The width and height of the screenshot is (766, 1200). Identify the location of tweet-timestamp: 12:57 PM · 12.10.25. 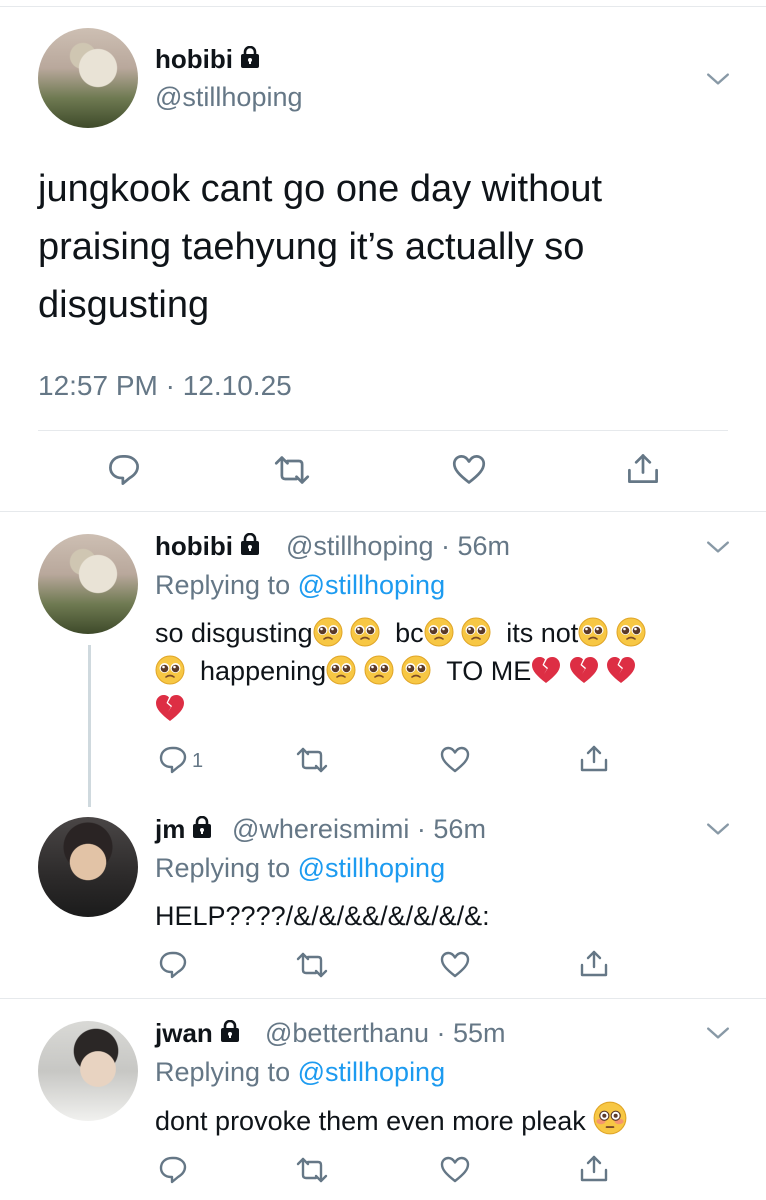
(165, 386).